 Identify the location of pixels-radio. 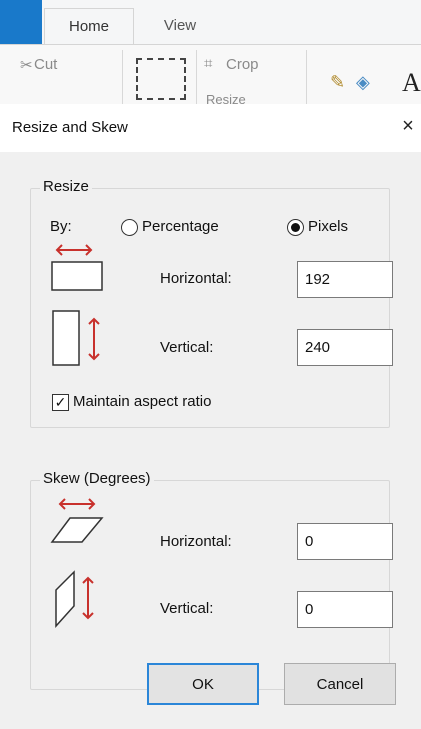
(295, 227).